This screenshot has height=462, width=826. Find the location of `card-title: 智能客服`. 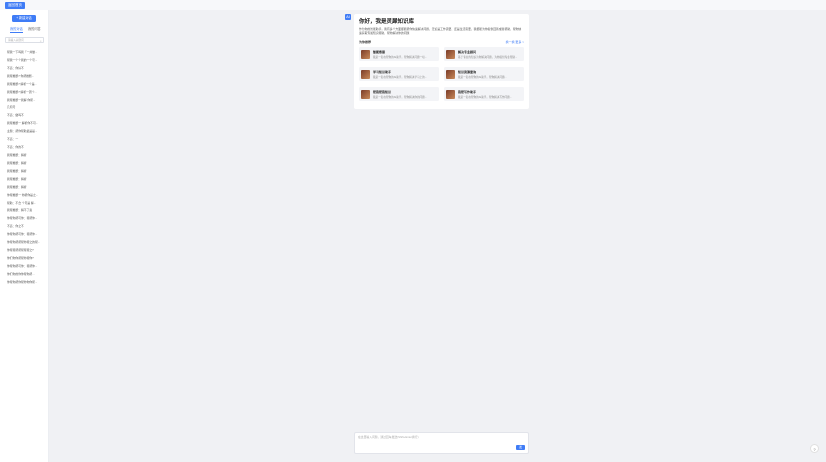

card-title: 智能客服 is located at coordinates (379, 51).